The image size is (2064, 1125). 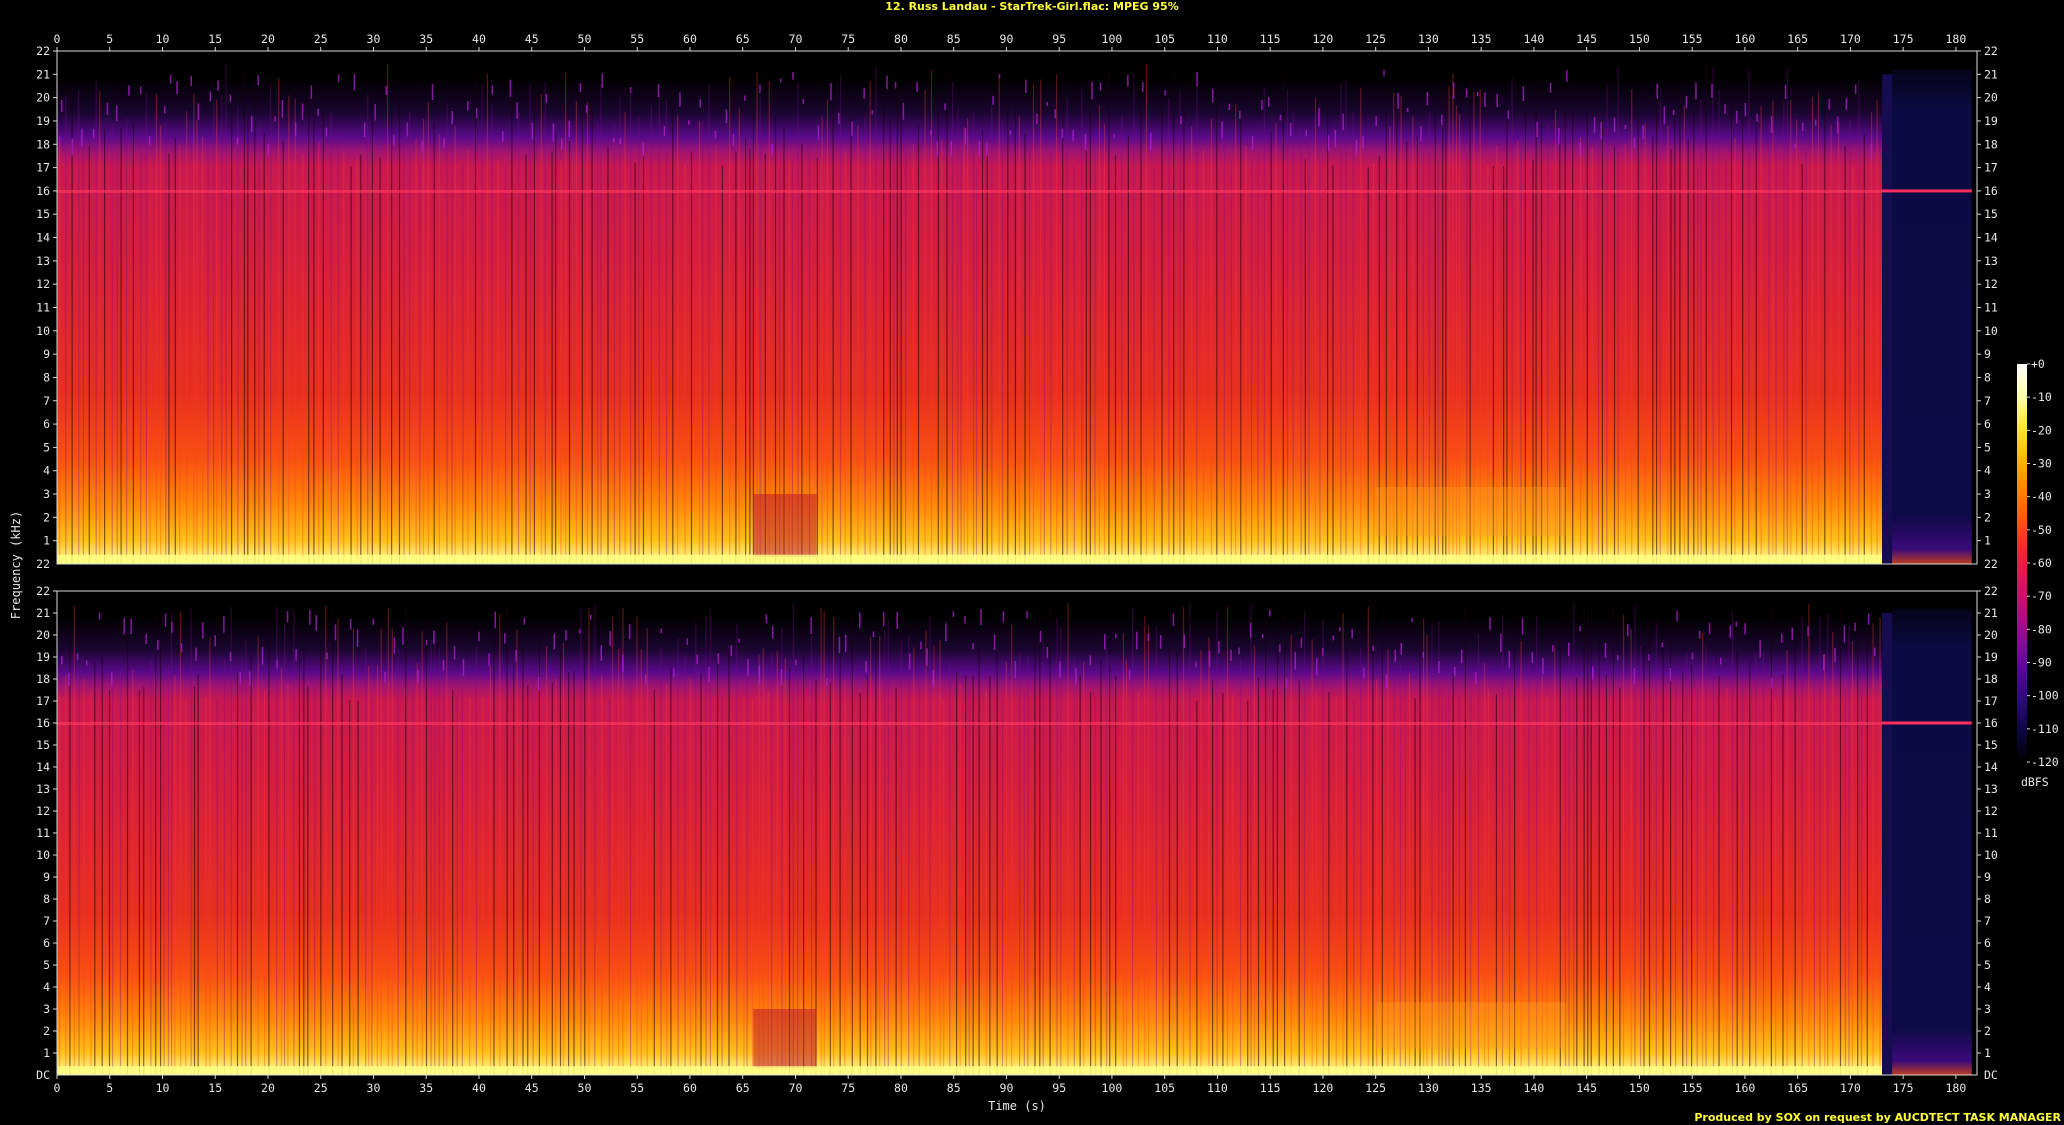 I want to click on y-tick-label-right: 20, so click(x=1991, y=98).